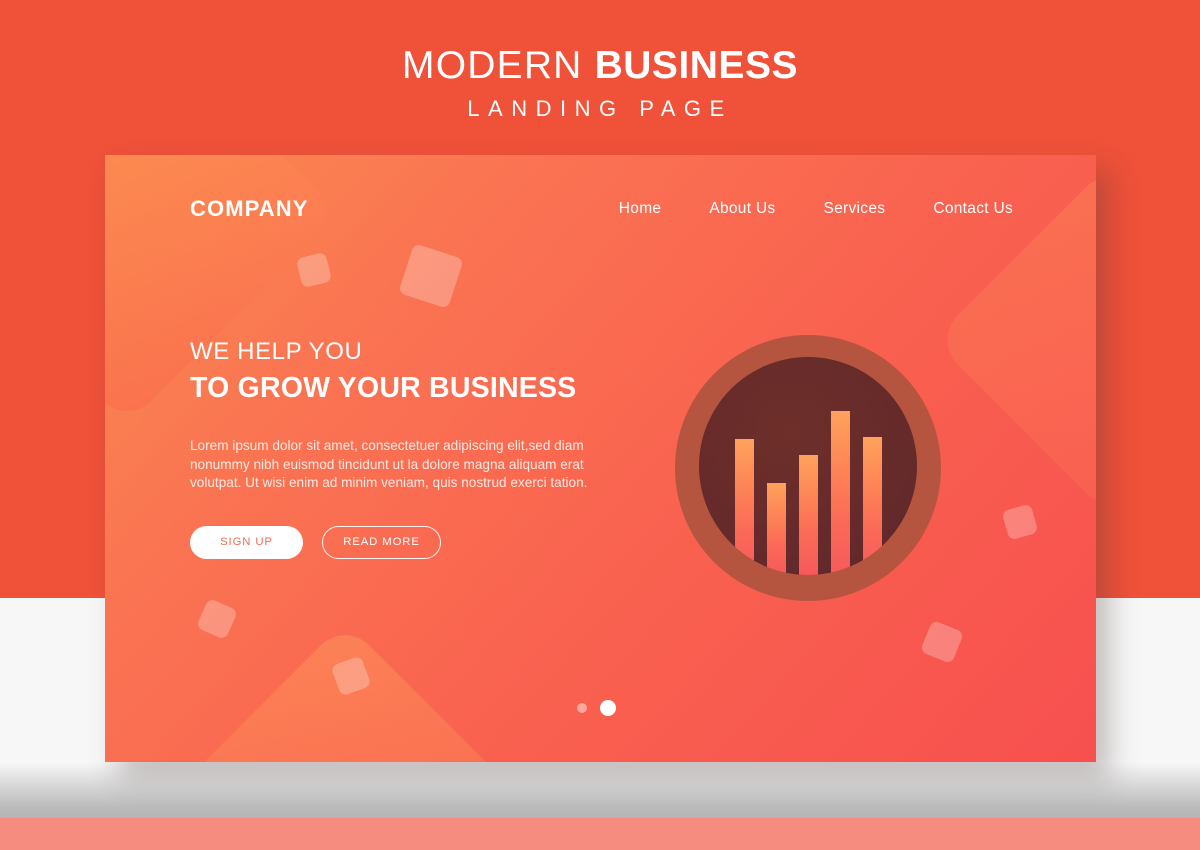 Image resolution: width=1200 pixels, height=850 pixels. What do you see at coordinates (942, 642) in the screenshot?
I see `decor-small-square-e` at bounding box center [942, 642].